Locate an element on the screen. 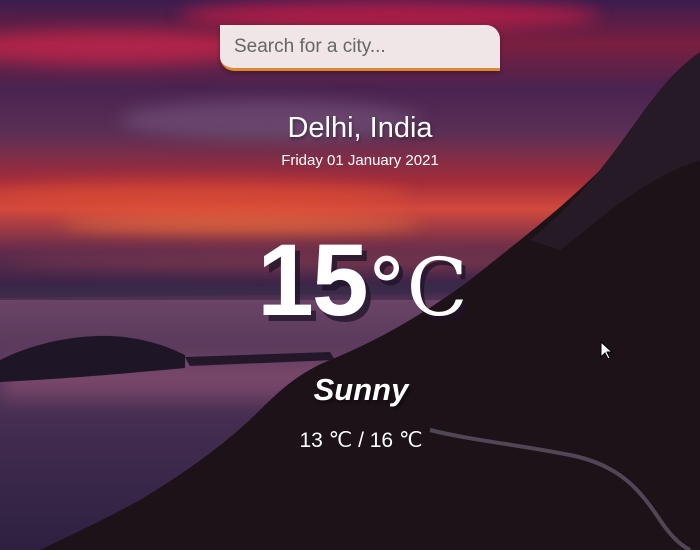 Image resolution: width=700 pixels, height=550 pixels. weather-condition: Sunny is located at coordinates (361, 389).